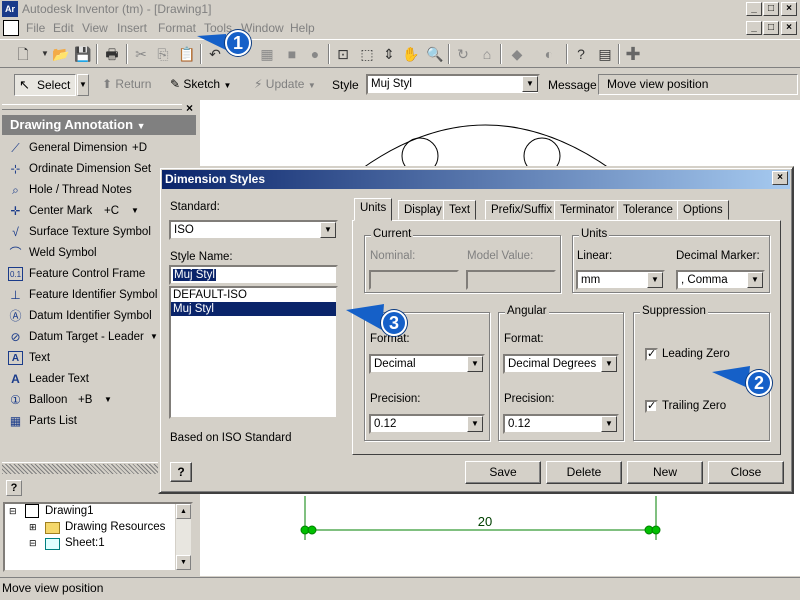 The width and height of the screenshot is (800, 600). Describe the element at coordinates (759, 383) in the screenshot. I see `callout-badge-2: 2` at that location.